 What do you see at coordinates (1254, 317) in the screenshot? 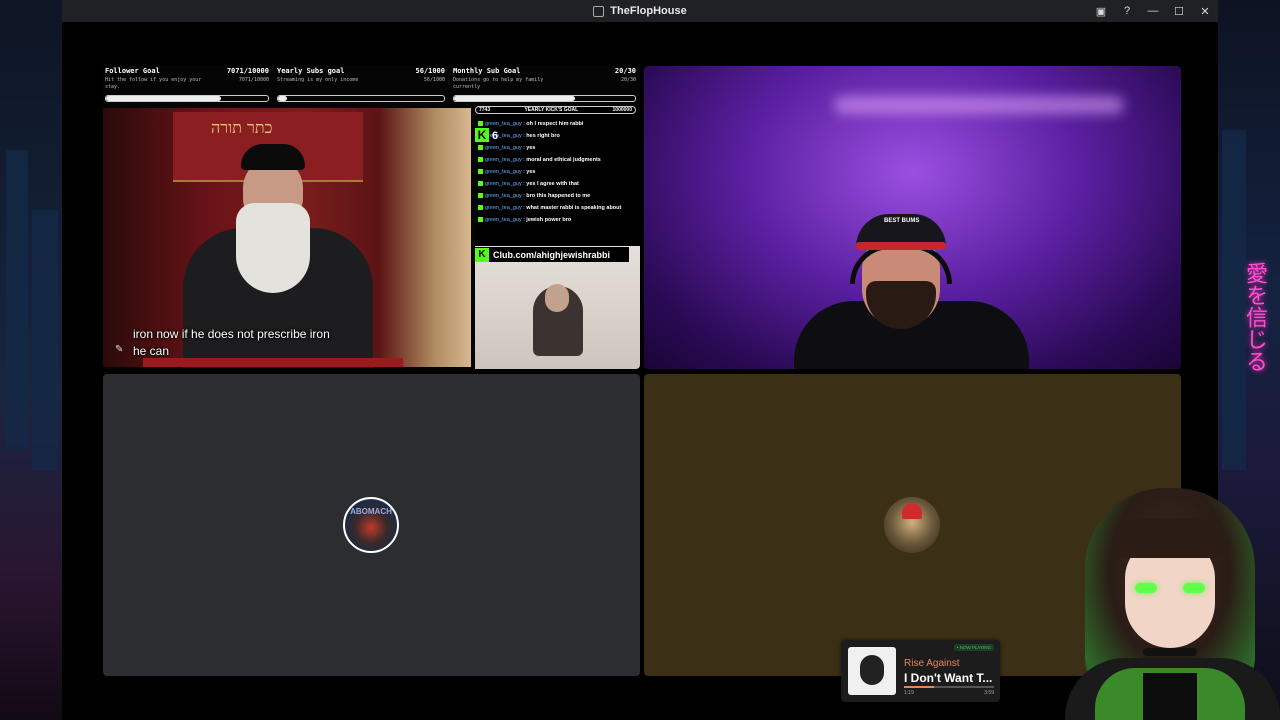
I see `neon-sign: 愛を信じる` at bounding box center [1254, 317].